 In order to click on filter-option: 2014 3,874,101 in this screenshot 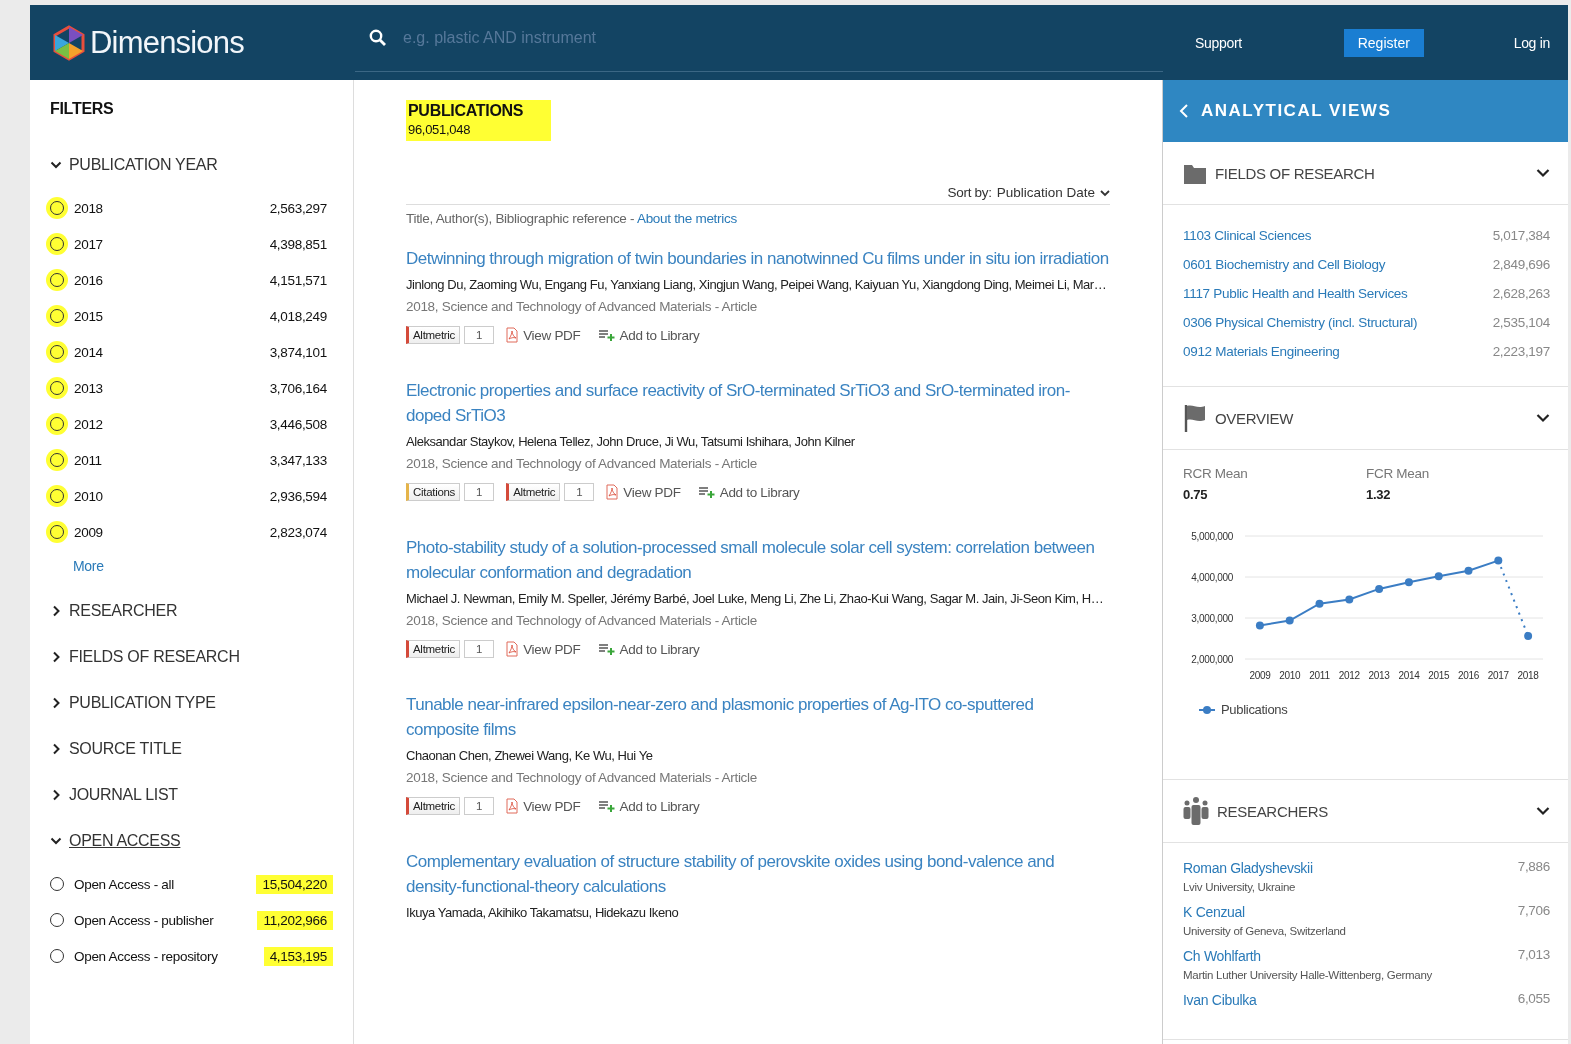, I will do `click(201, 352)`.